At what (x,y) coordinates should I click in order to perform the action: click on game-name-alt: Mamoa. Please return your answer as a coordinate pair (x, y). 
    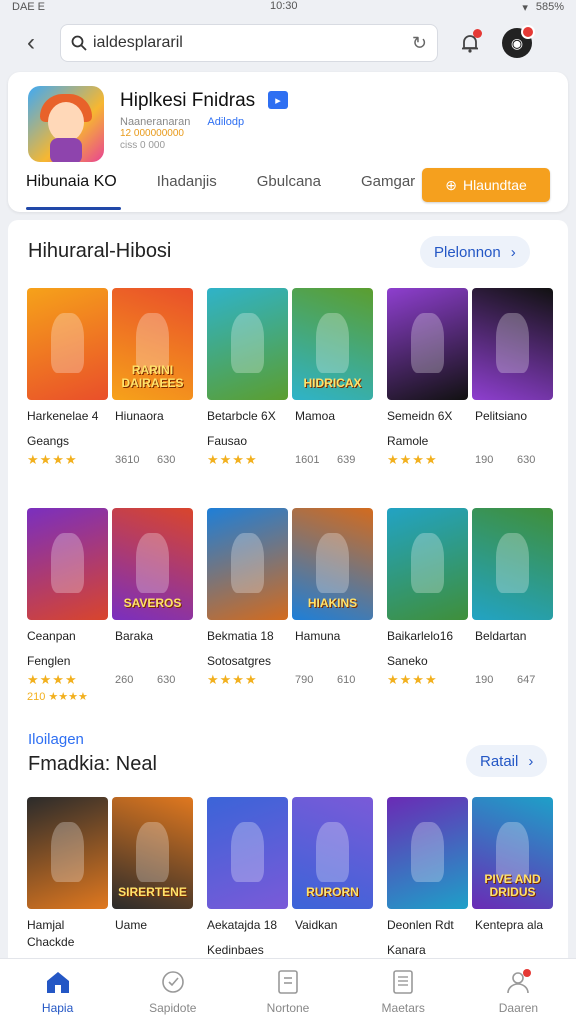
    Looking at the image, I should click on (334, 416).